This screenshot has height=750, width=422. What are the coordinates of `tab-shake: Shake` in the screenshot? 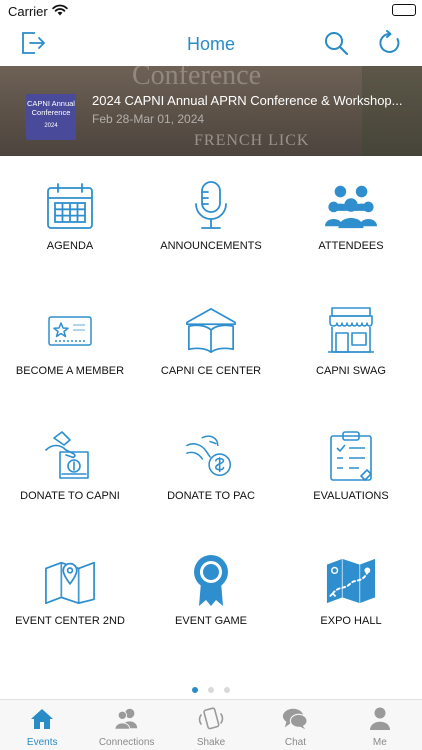 It's located at (211, 725).